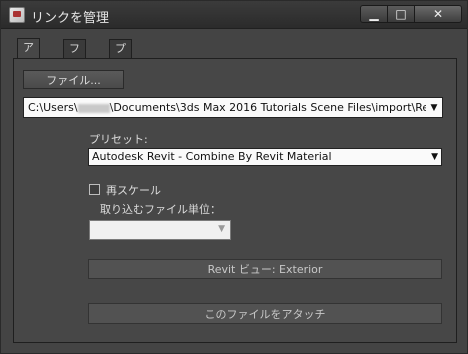 The height and width of the screenshot is (354, 468). I want to click on title-bar: リンクを管理 ▁ □ ✕, so click(234, 15).